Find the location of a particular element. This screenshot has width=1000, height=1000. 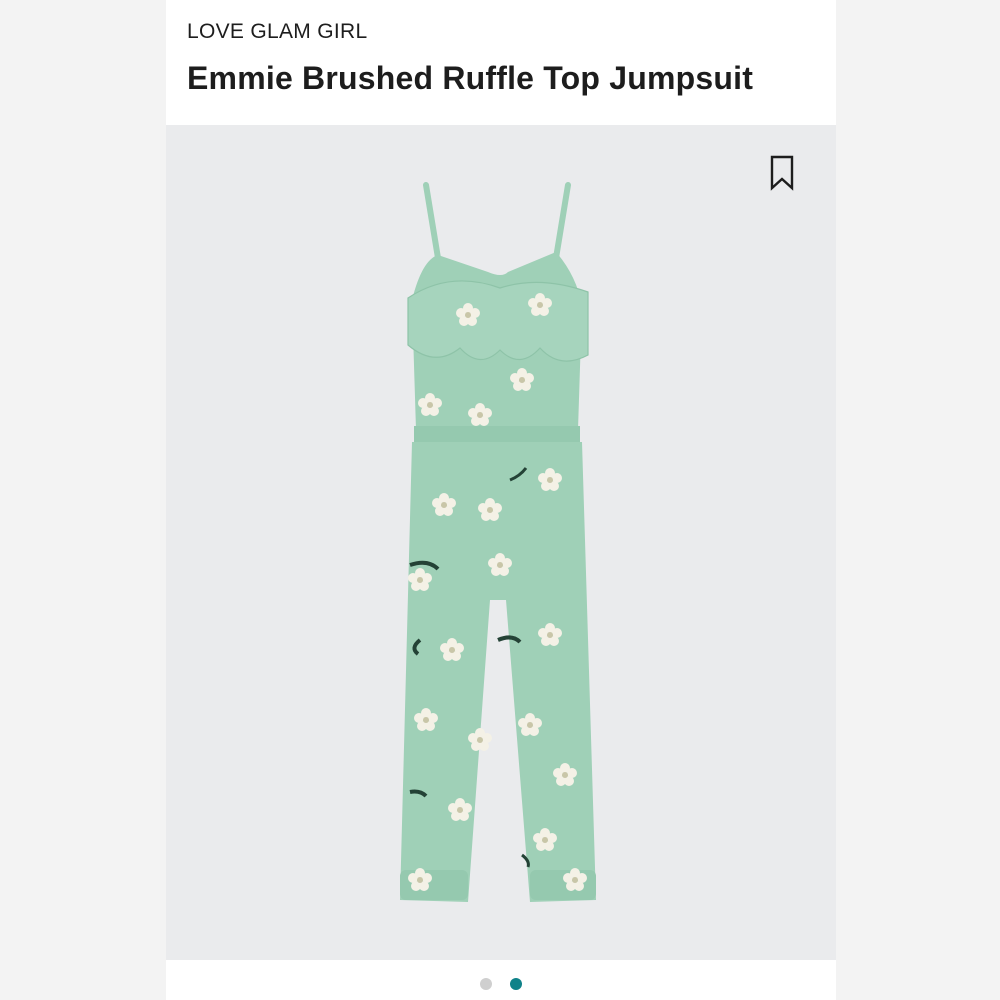

brand-name: LOVE GLAM GIRL is located at coordinates (277, 31).